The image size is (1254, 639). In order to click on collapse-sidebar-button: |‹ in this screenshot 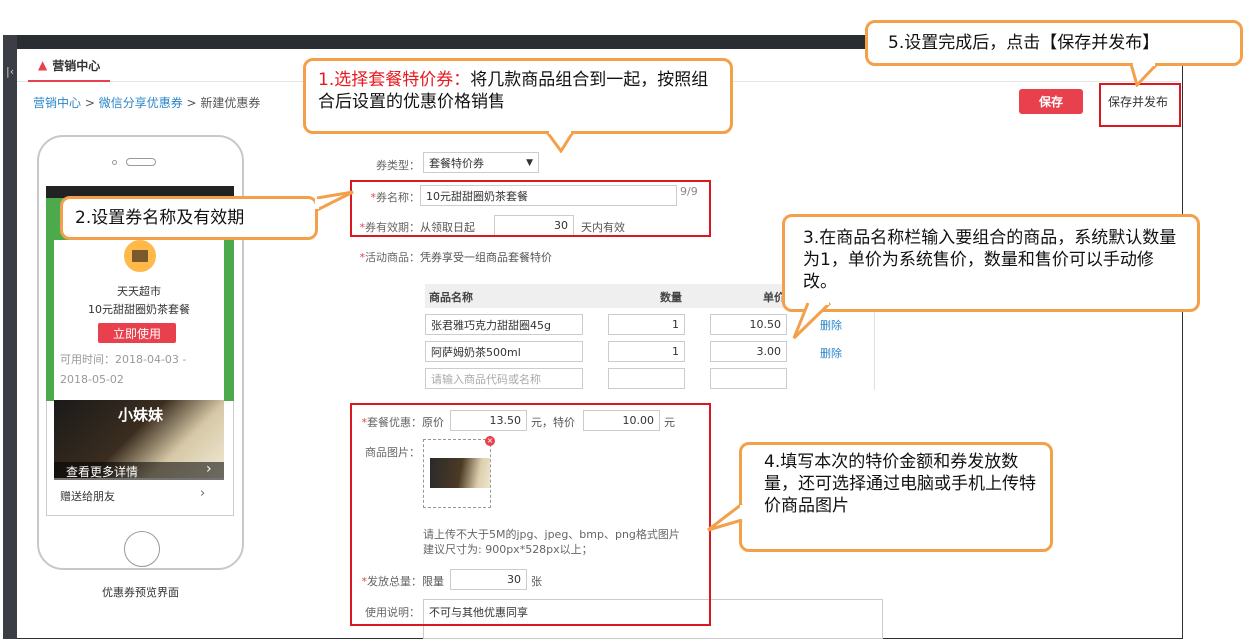, I will do `click(10, 337)`.